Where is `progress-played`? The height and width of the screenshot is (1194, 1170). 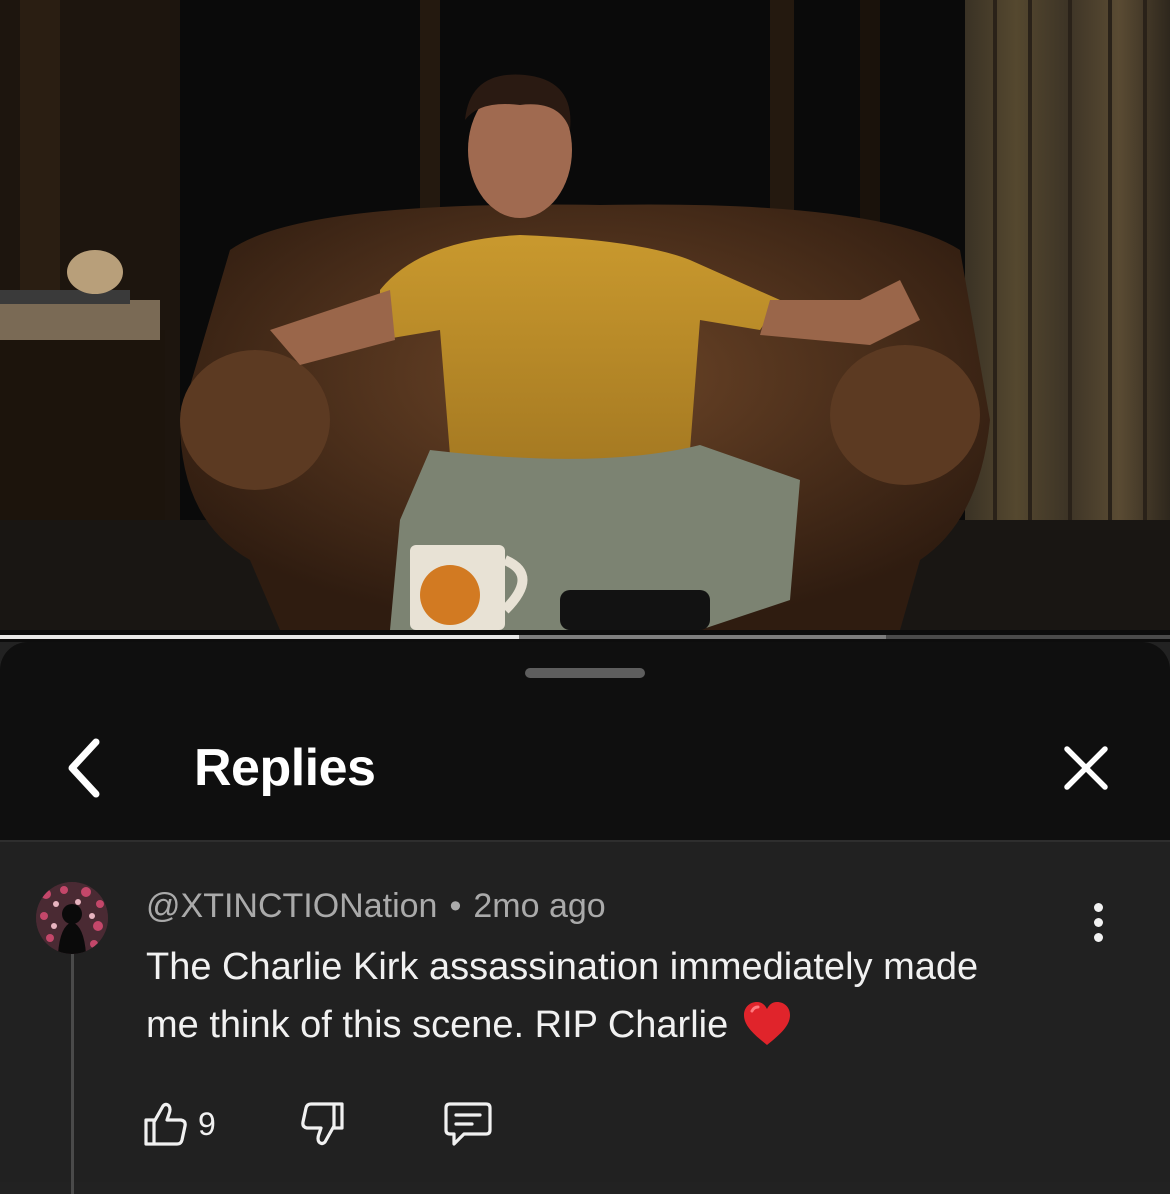
progress-played is located at coordinates (259, 637).